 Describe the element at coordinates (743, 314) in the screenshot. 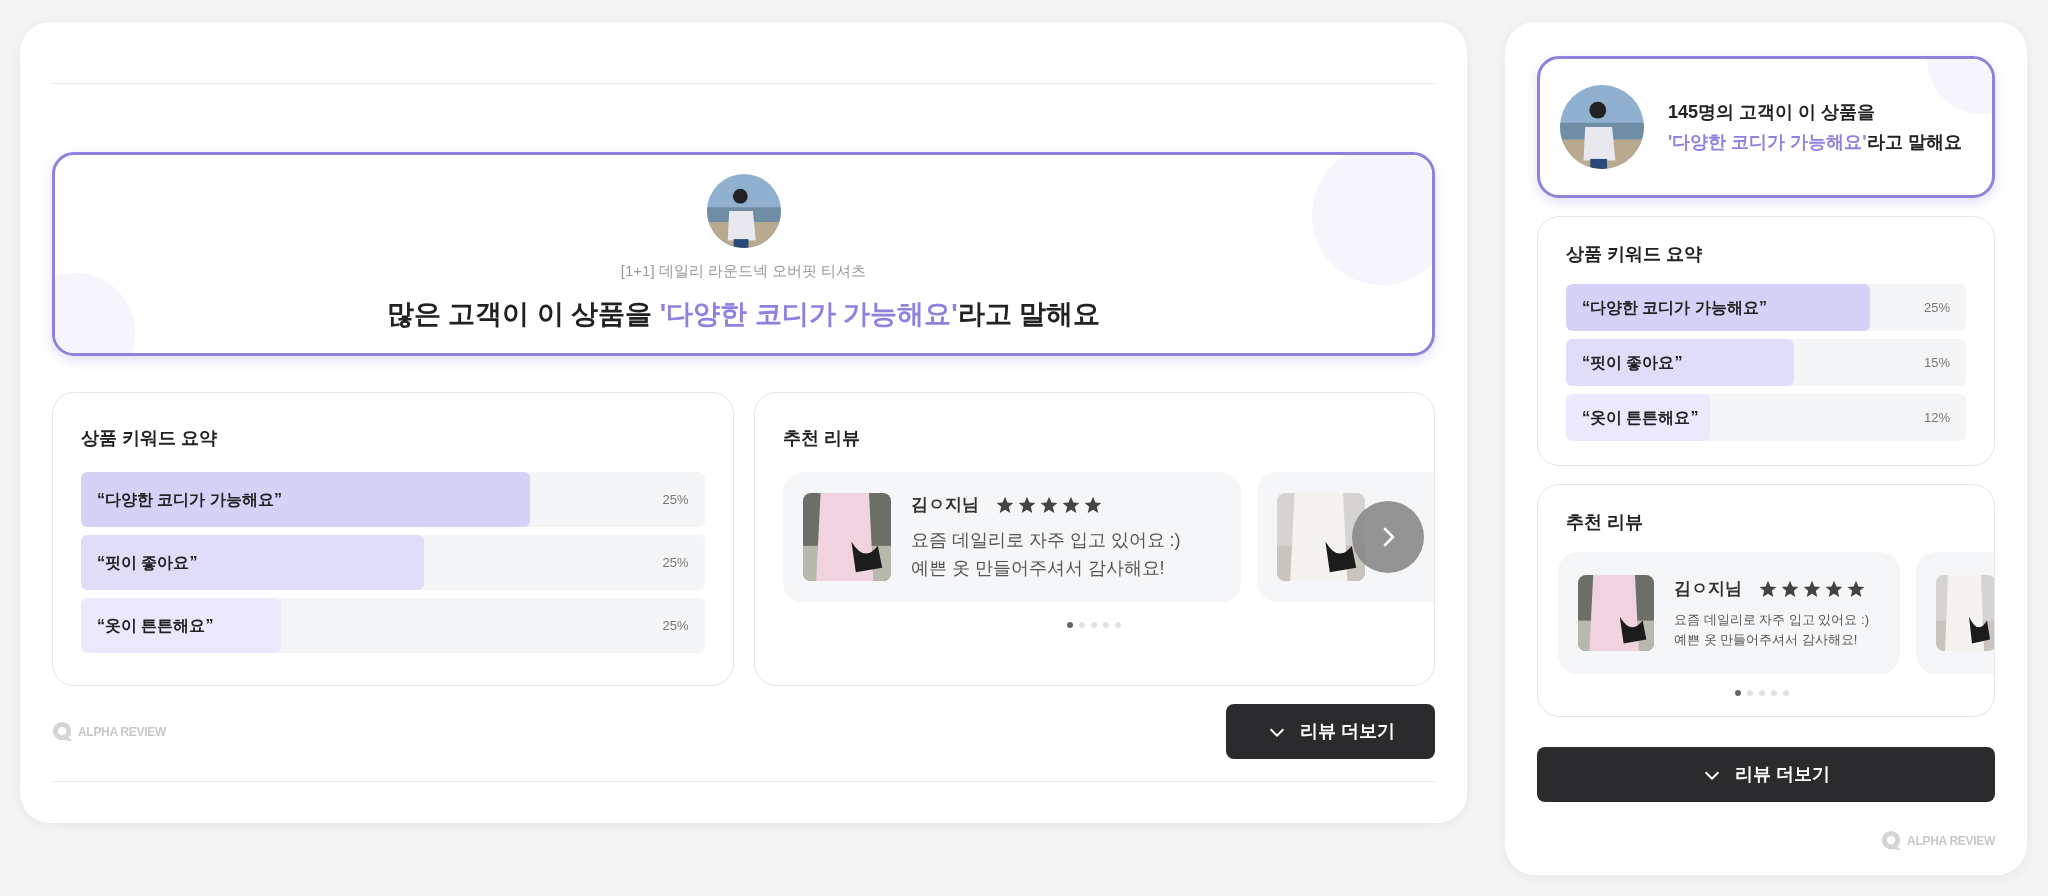

I see `summary-headline: 많은 고객이 이 상품을 '다양한 코디가 가능해요'라고 말해요` at that location.